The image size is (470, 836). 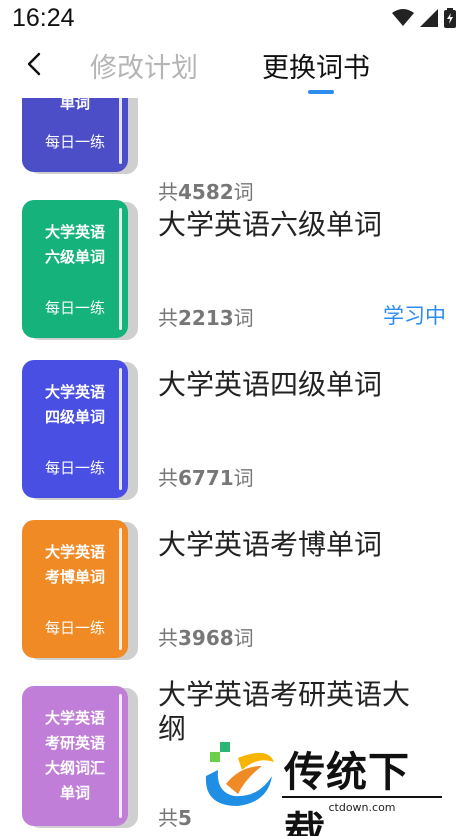 I want to click on tab-change-book: 更换词书, so click(x=316, y=65).